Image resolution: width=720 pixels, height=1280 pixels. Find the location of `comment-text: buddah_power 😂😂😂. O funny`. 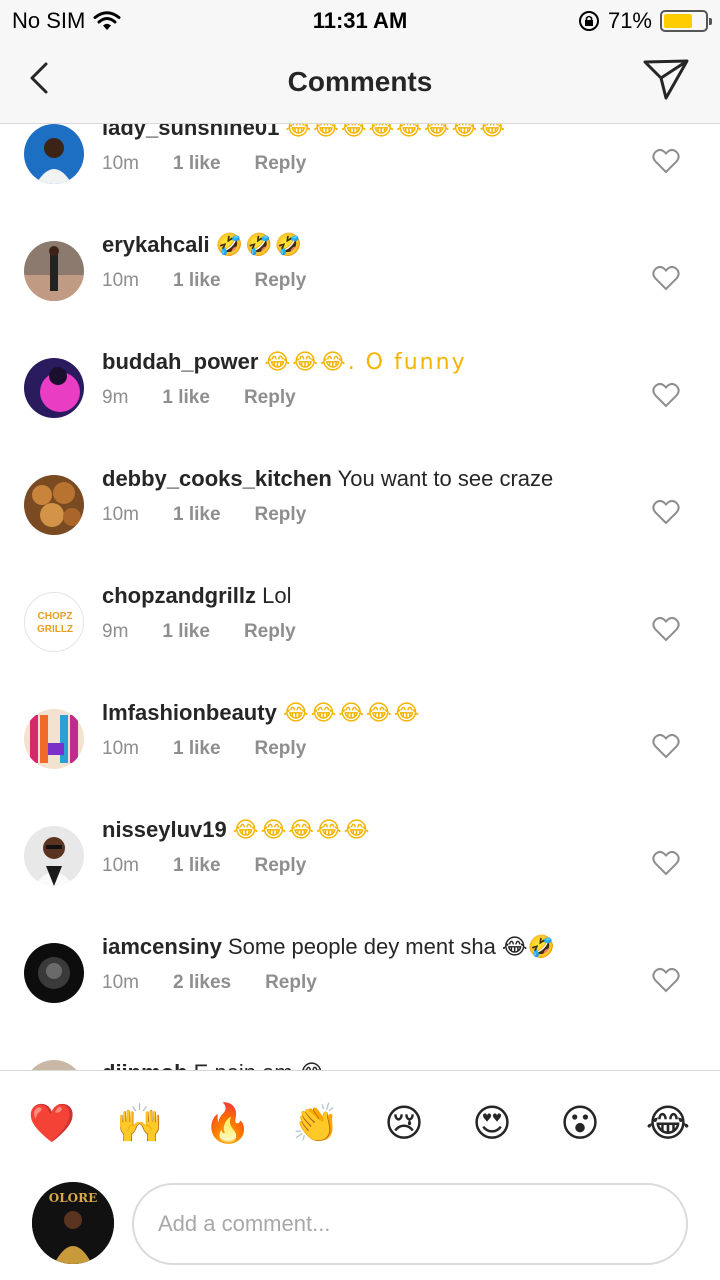

comment-text: buddah_power 😂😂😂. O funny is located at coordinates (356, 362).